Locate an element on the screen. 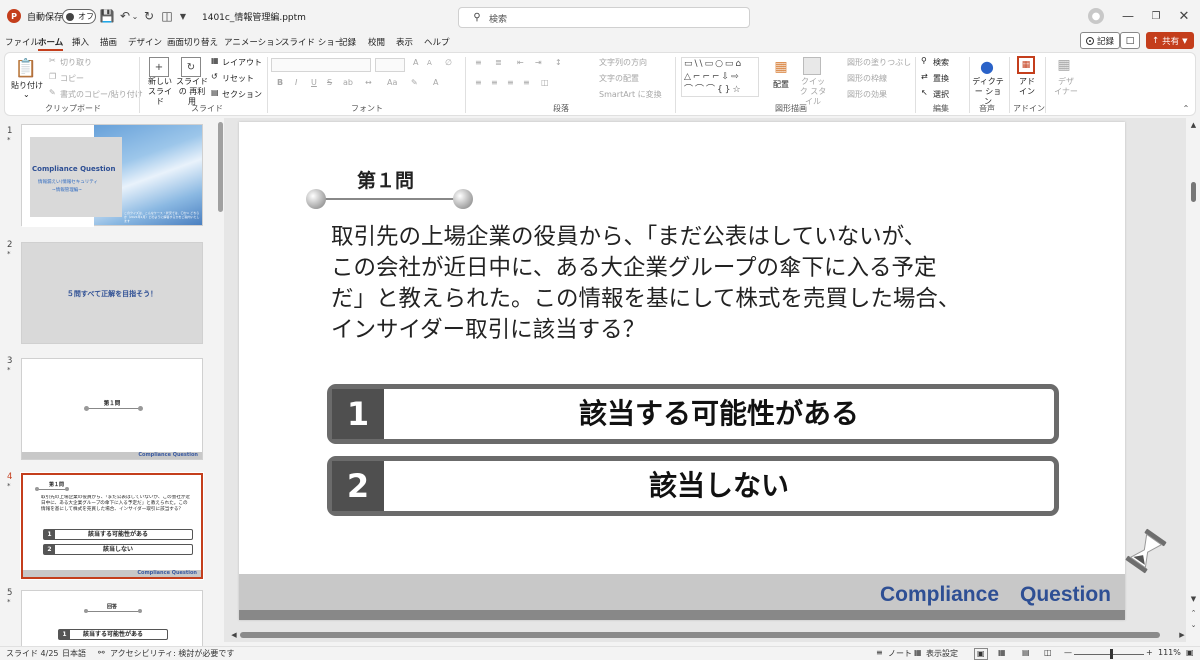  reuse-slides-icon: ↻ is located at coordinates (191, 67).